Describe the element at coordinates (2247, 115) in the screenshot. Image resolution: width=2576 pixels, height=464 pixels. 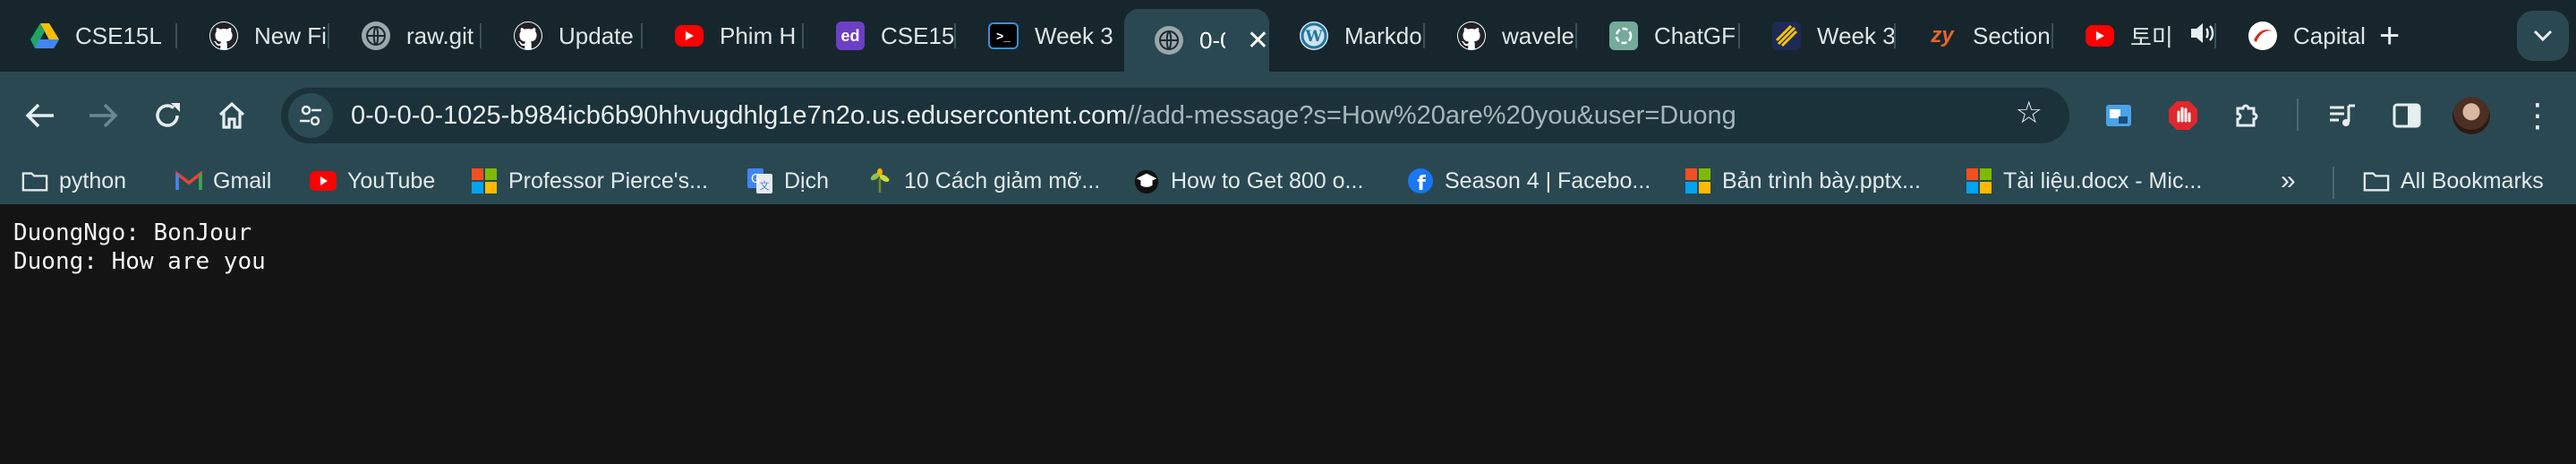
I see `extensions-button` at that location.